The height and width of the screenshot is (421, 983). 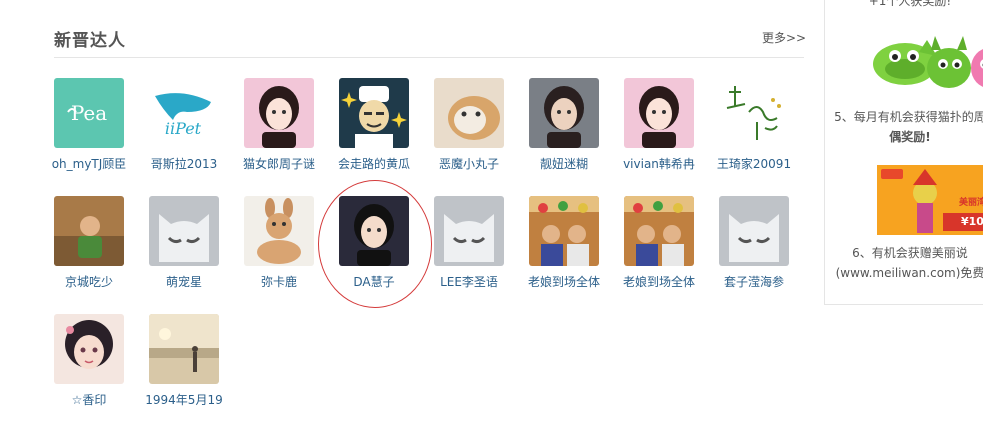 I want to click on sidebar-item-5-line2: 偶奖励!, so click(x=910, y=137).